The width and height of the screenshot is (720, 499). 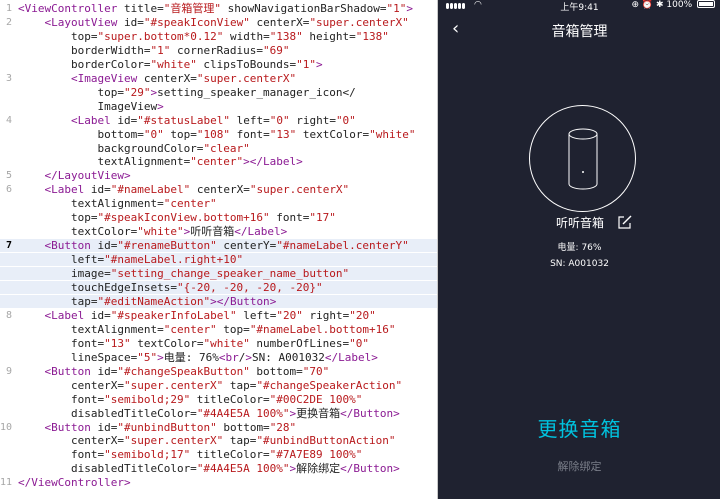 I want to click on code-text: top="29">setting_speaker_manager_icon</, so click(x=187, y=92).